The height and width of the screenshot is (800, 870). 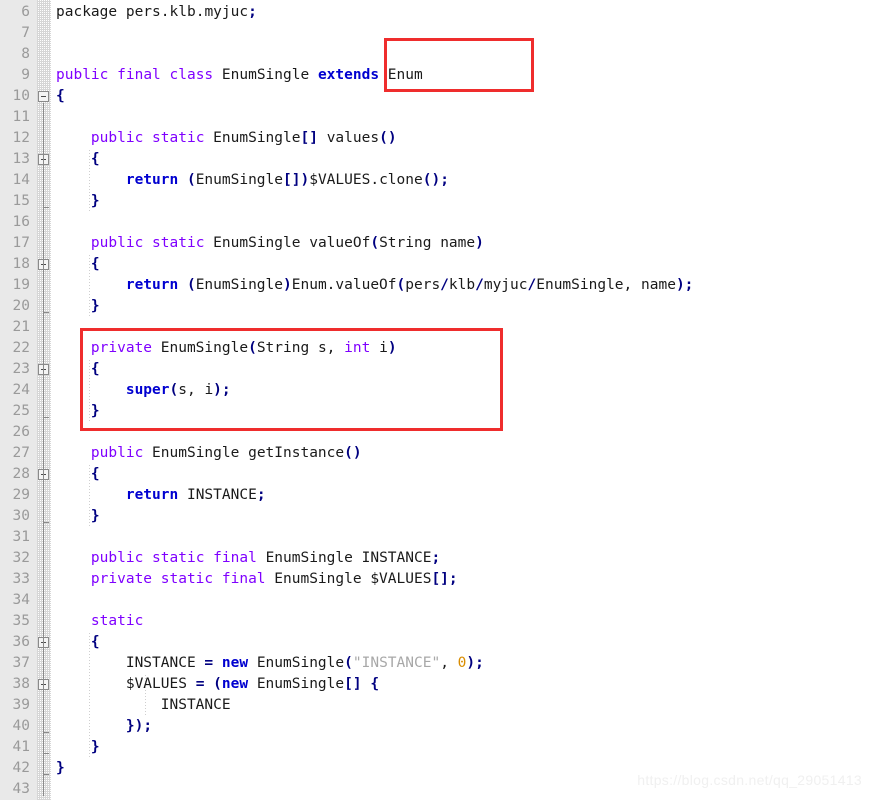 I want to click on code-line: 15 }, so click(x=435, y=201).